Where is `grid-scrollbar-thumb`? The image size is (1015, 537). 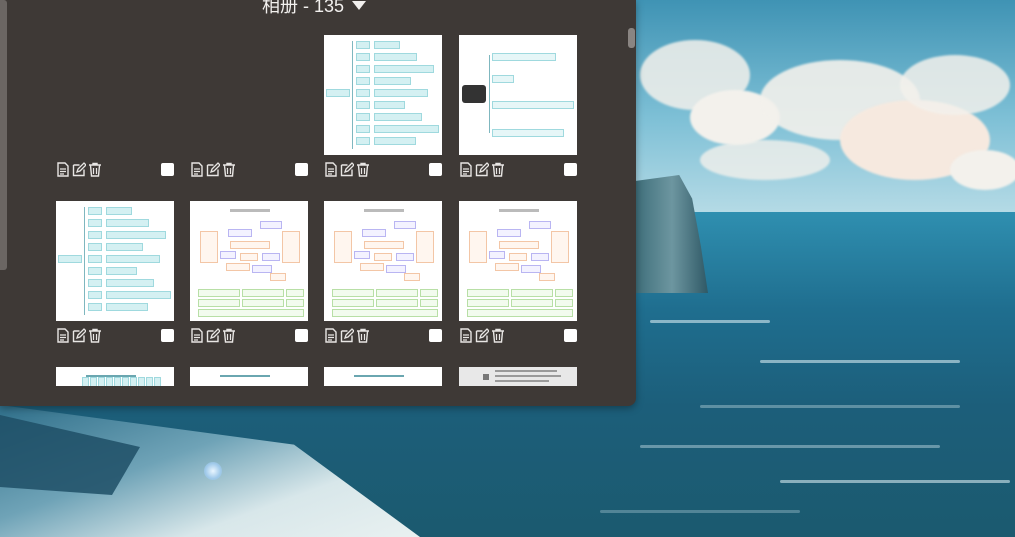 grid-scrollbar-thumb is located at coordinates (631, 38).